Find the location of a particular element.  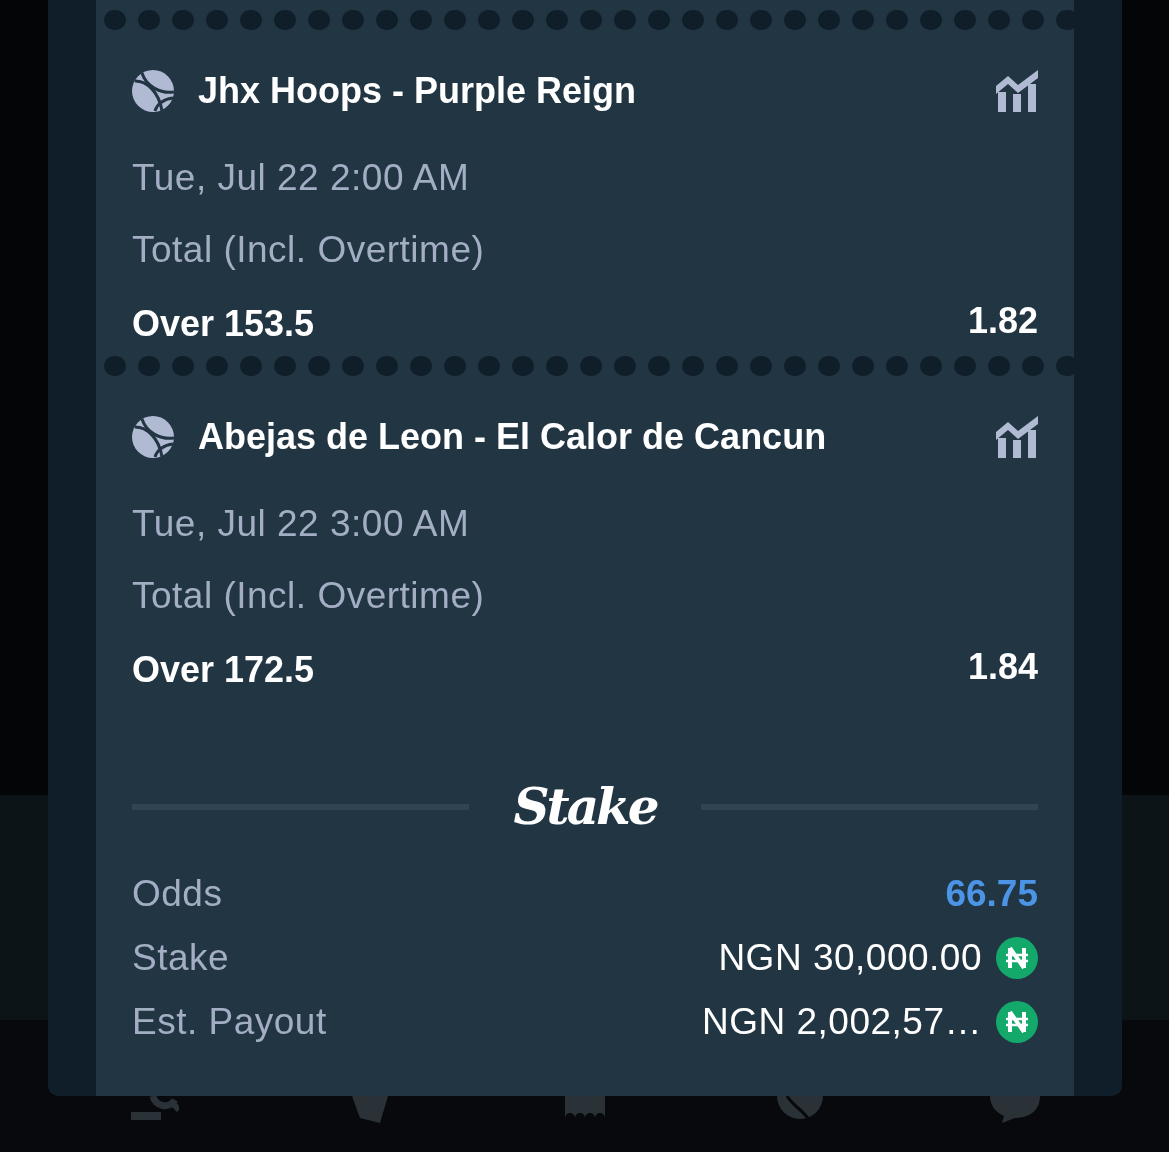

selection-label: Over 153.5 is located at coordinates (223, 324).